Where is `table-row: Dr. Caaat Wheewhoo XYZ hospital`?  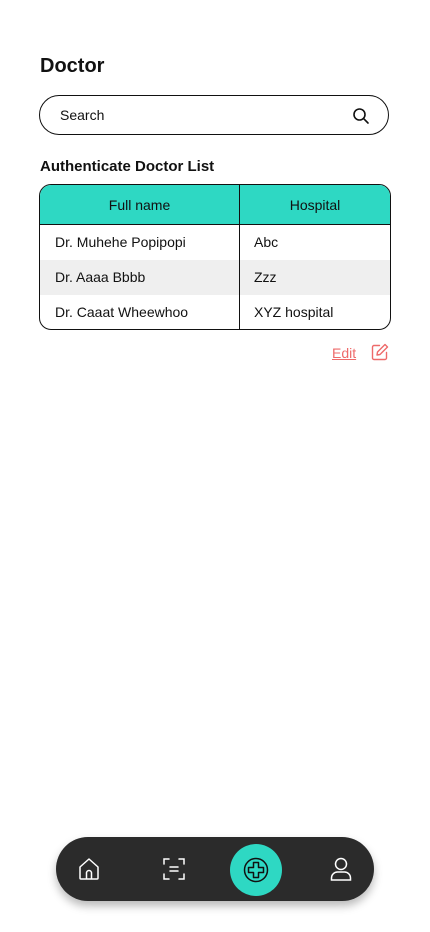
table-row: Dr. Caaat Wheewhoo XYZ hospital is located at coordinates (215, 312).